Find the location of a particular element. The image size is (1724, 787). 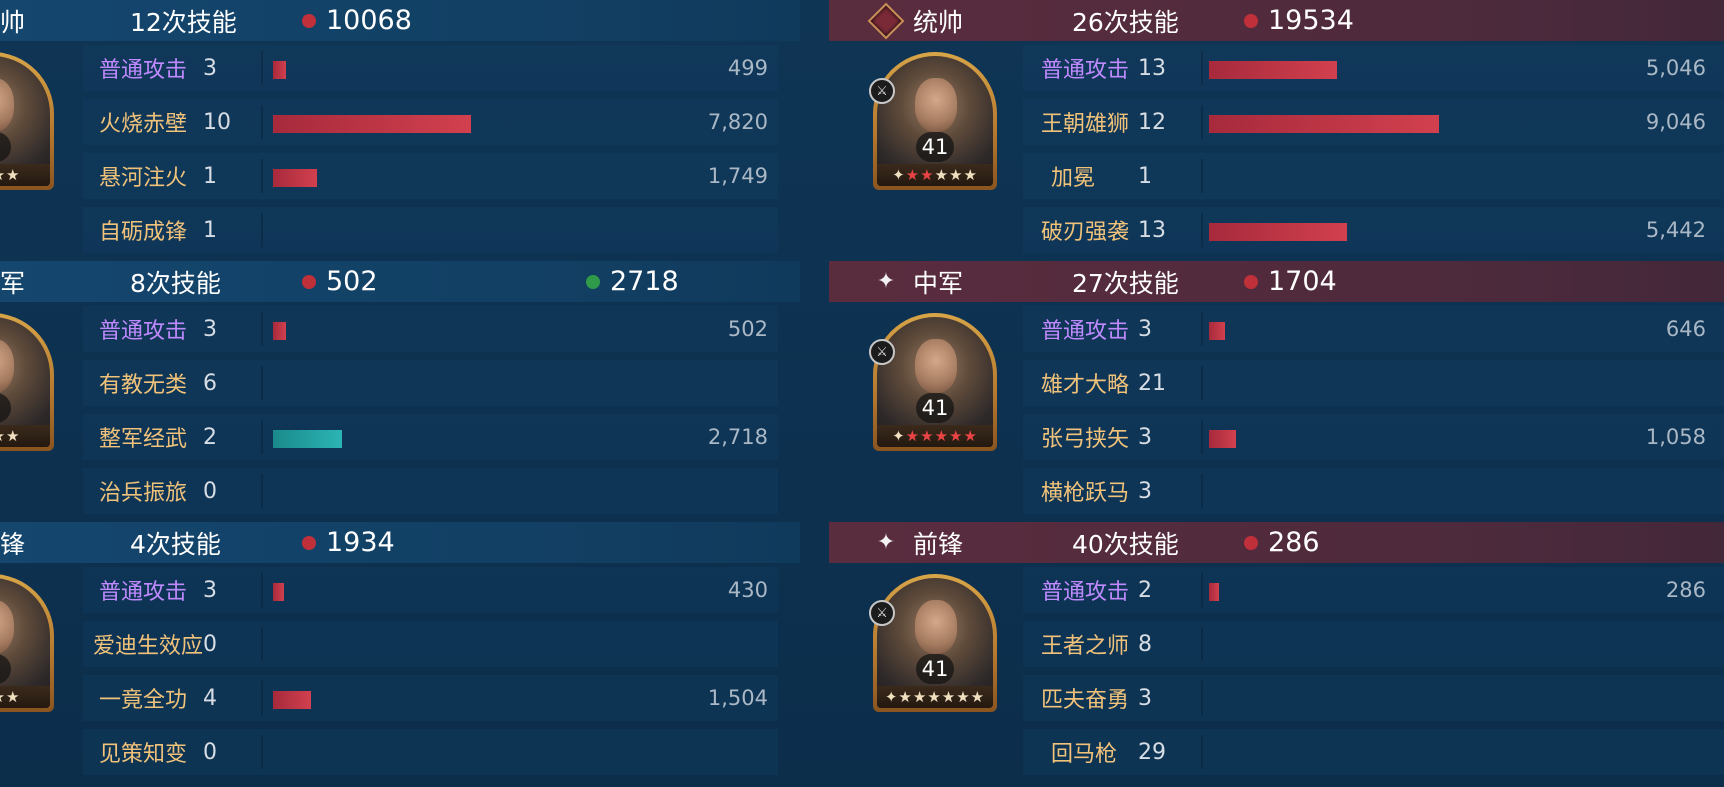

heal-total: 2718 is located at coordinates (632, 281).